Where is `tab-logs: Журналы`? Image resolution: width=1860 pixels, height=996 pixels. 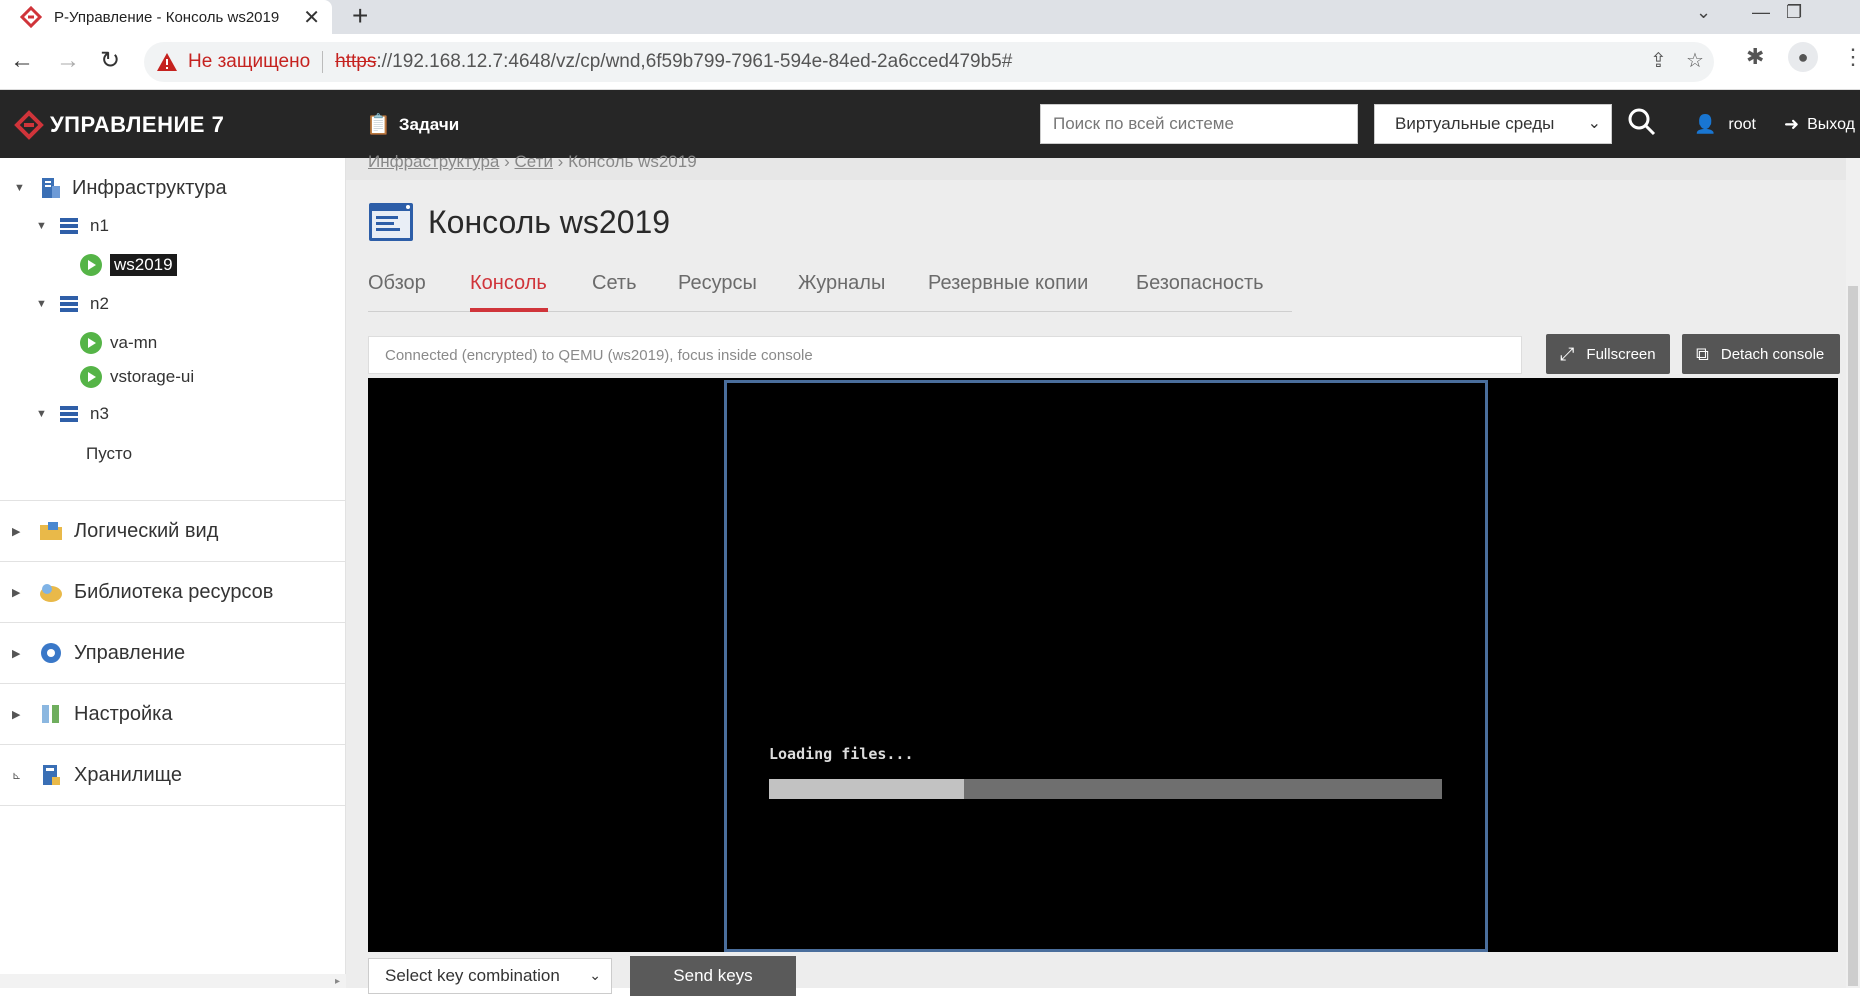
tab-logs: Журналы is located at coordinates (841, 283).